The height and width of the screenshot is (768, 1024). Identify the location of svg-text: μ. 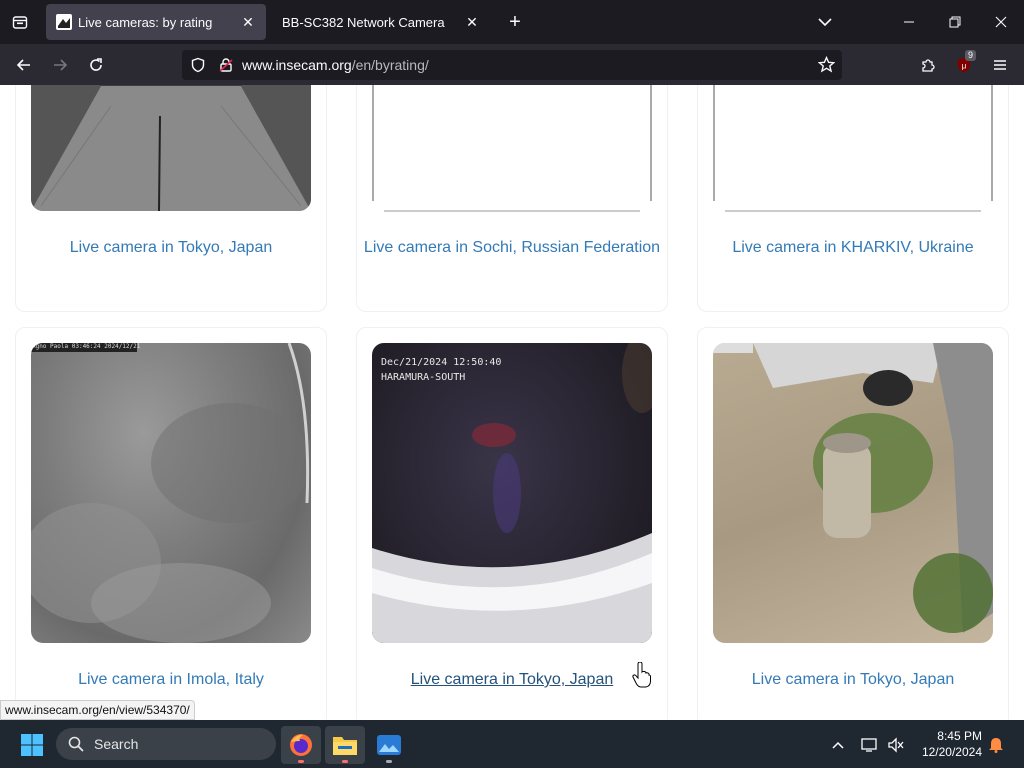
(964, 65).